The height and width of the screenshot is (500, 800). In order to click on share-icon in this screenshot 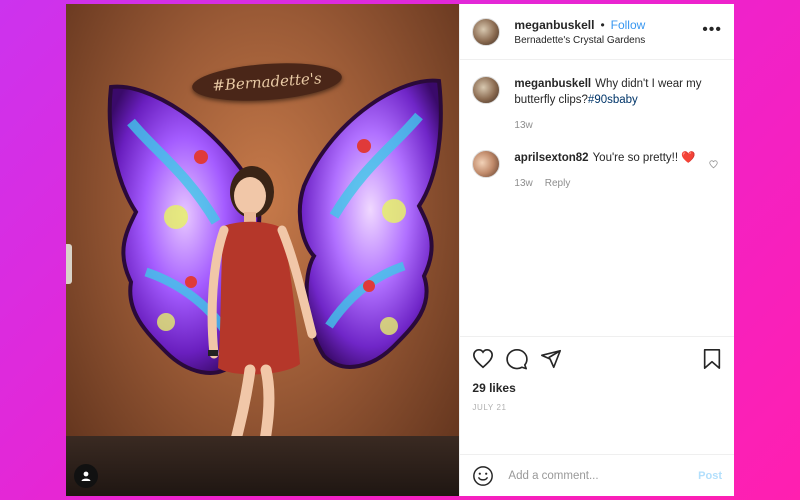, I will do `click(551, 359)`.